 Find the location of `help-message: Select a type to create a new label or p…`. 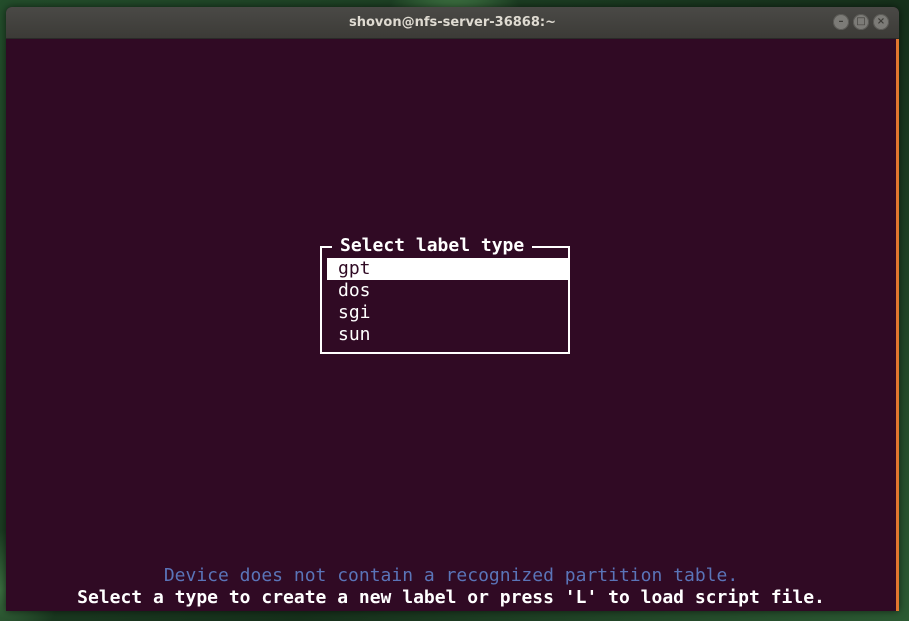

help-message: Select a type to create a new label or p… is located at coordinates (451, 597).